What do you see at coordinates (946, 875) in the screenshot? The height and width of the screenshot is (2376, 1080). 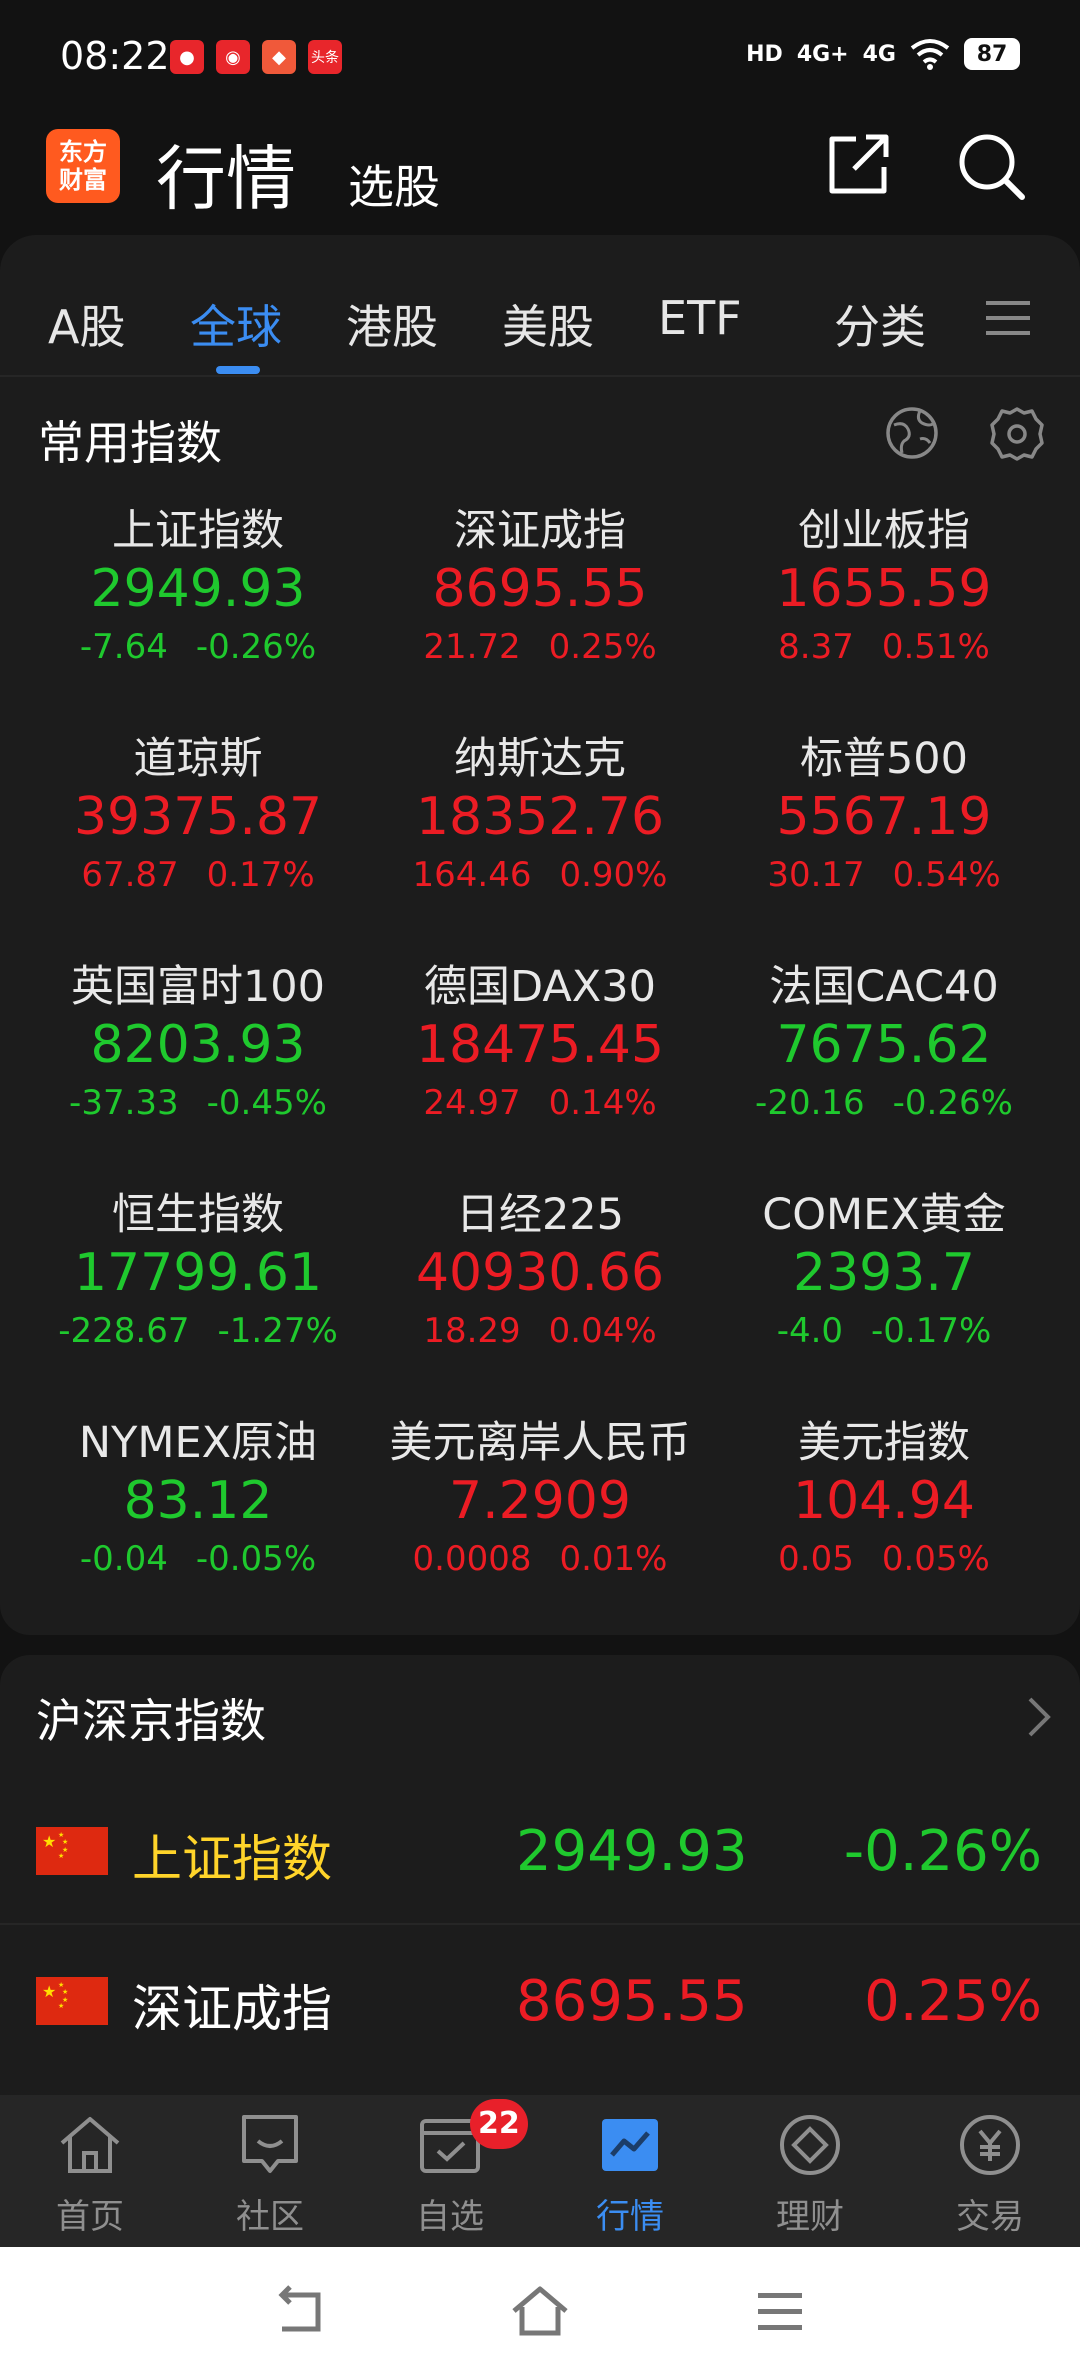 I see `index-change-pct: 0.54%` at bounding box center [946, 875].